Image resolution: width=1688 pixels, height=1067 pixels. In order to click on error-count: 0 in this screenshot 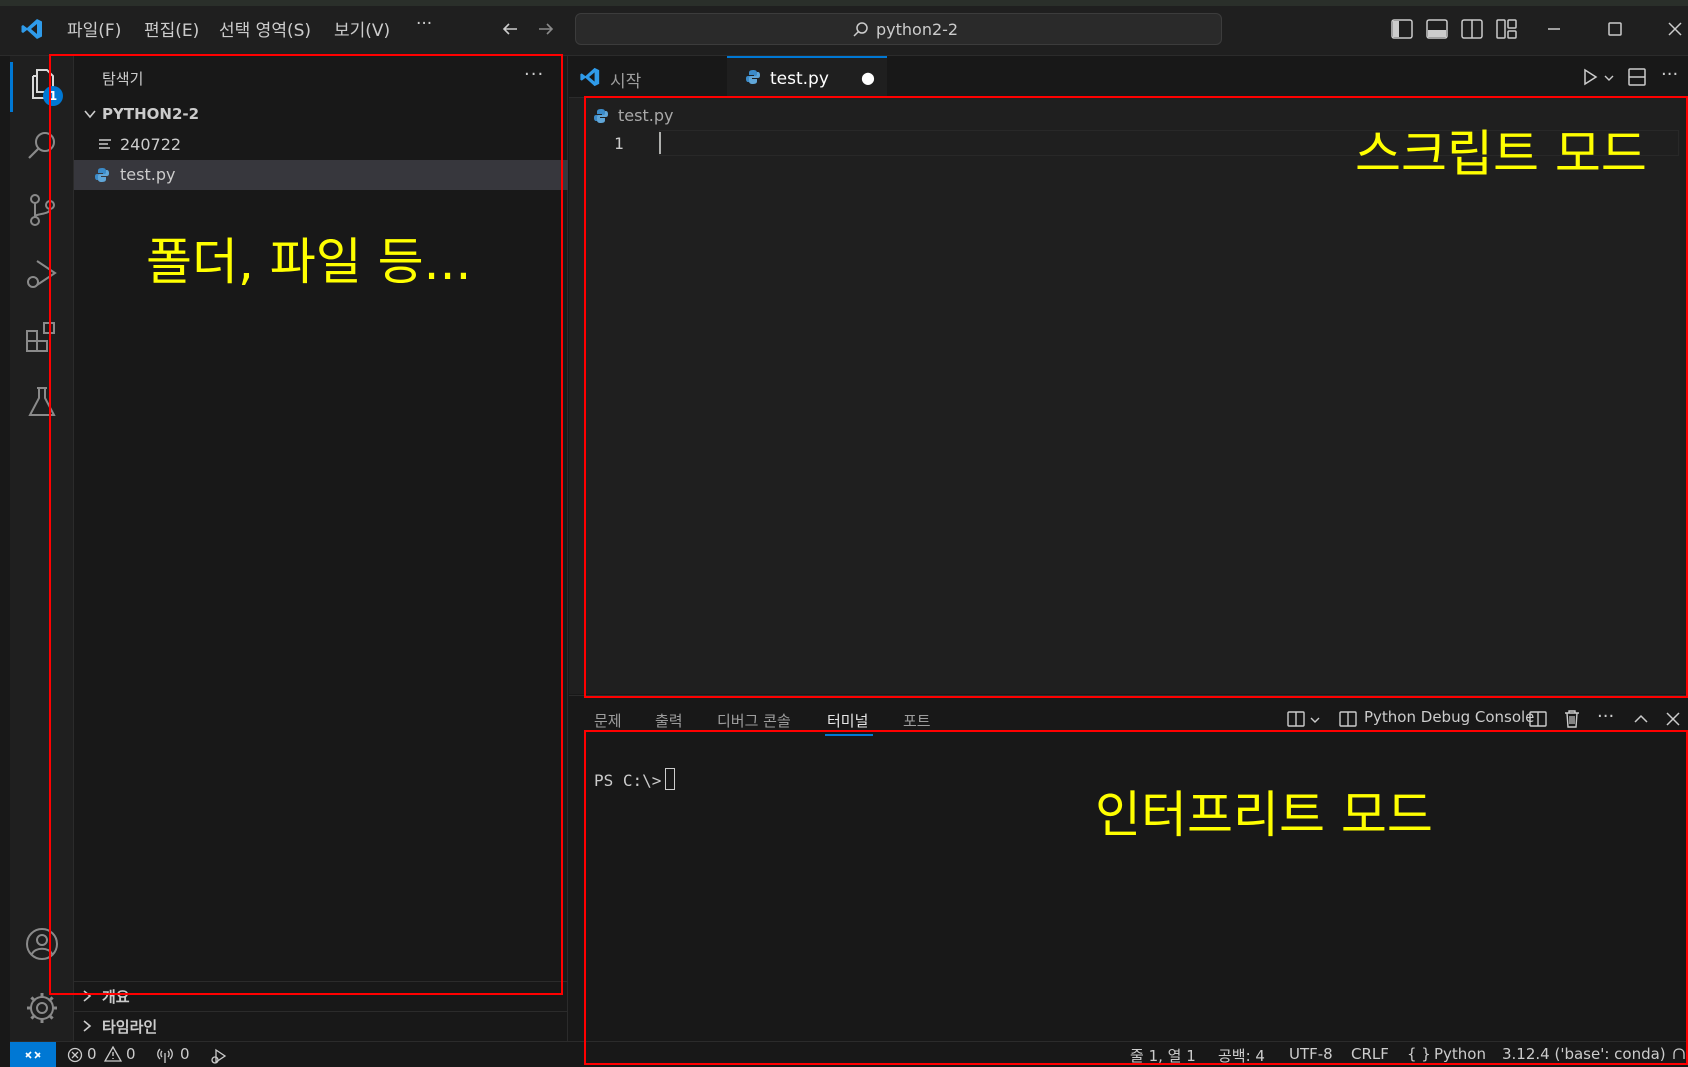, I will do `click(92, 1054)`.